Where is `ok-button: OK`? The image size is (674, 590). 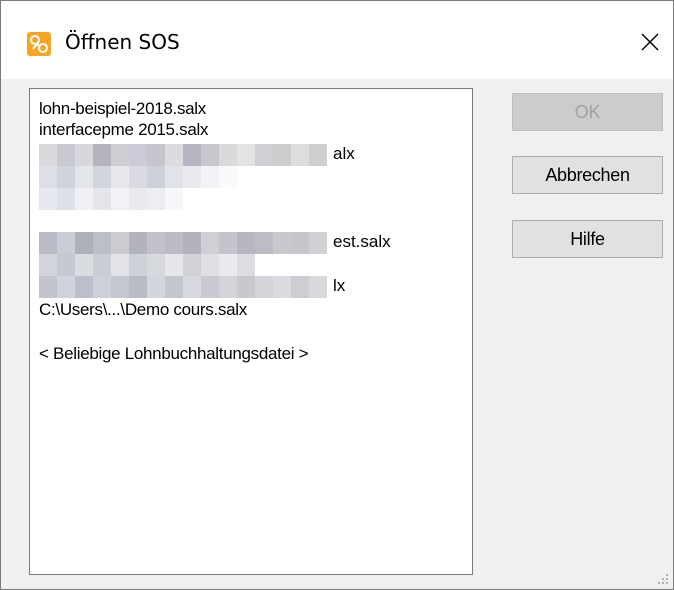
ok-button: OK is located at coordinates (587, 112).